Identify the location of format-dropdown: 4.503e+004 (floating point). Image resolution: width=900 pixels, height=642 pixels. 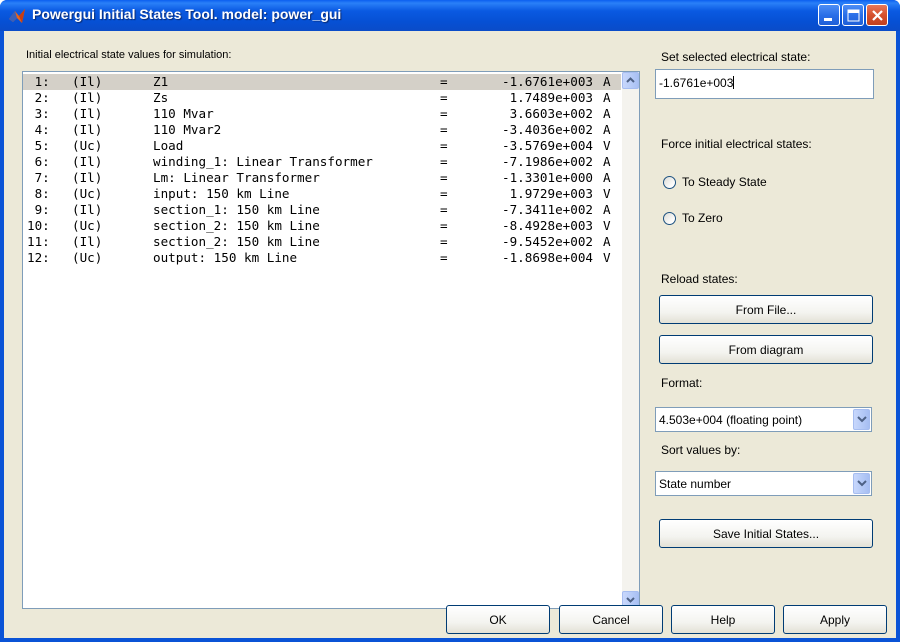
(763, 419).